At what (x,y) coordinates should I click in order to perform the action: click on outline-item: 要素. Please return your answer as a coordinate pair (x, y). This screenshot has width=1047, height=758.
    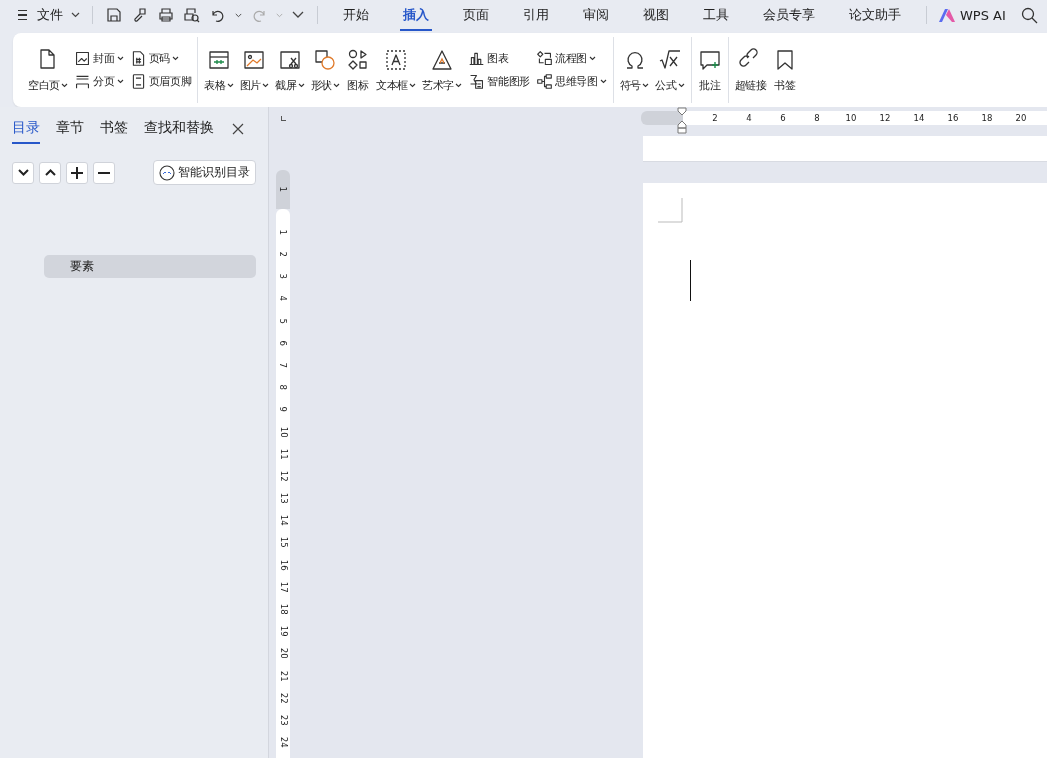
    Looking at the image, I should click on (150, 266).